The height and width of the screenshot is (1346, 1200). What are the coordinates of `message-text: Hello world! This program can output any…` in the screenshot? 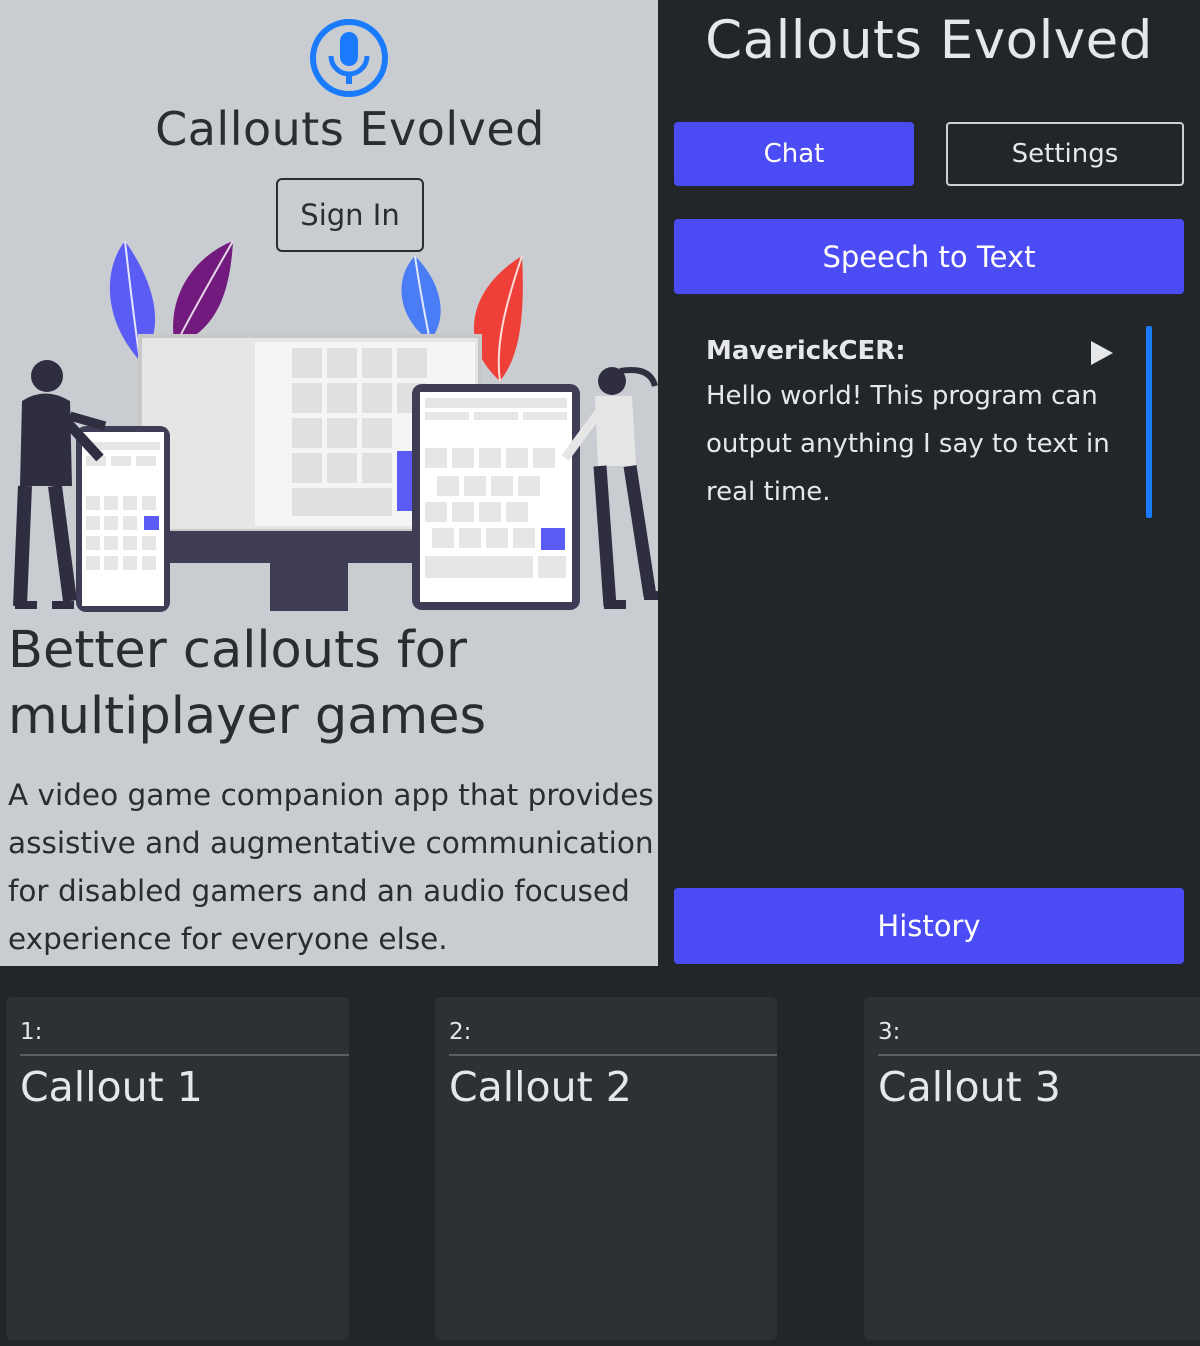 It's located at (908, 444).